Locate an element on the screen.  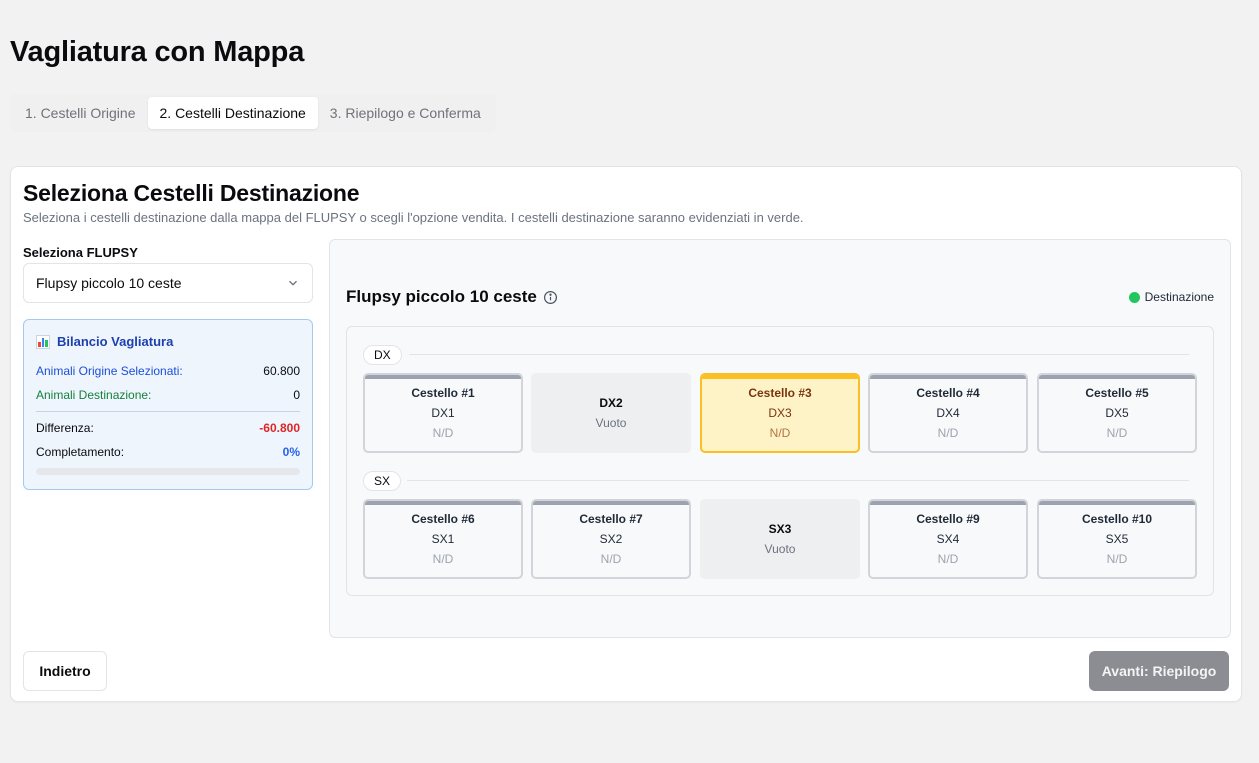
basket-slot-dx3: Cestello #3 DX3 N/D is located at coordinates (780, 413).